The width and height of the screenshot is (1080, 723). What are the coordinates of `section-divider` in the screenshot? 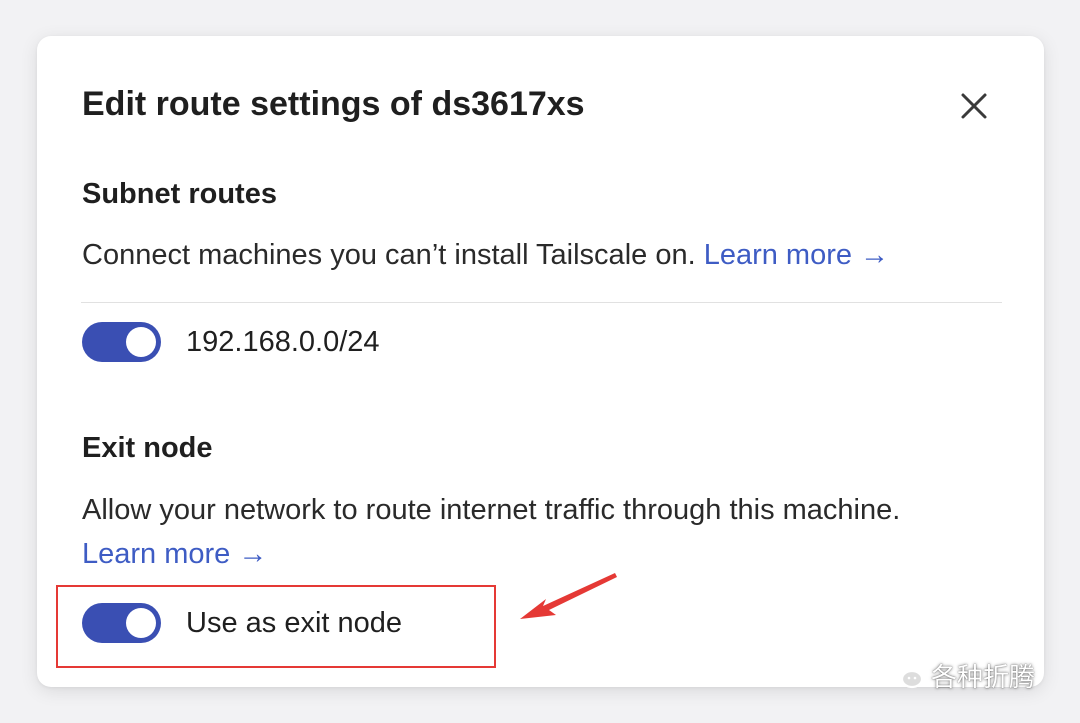 It's located at (541, 302).